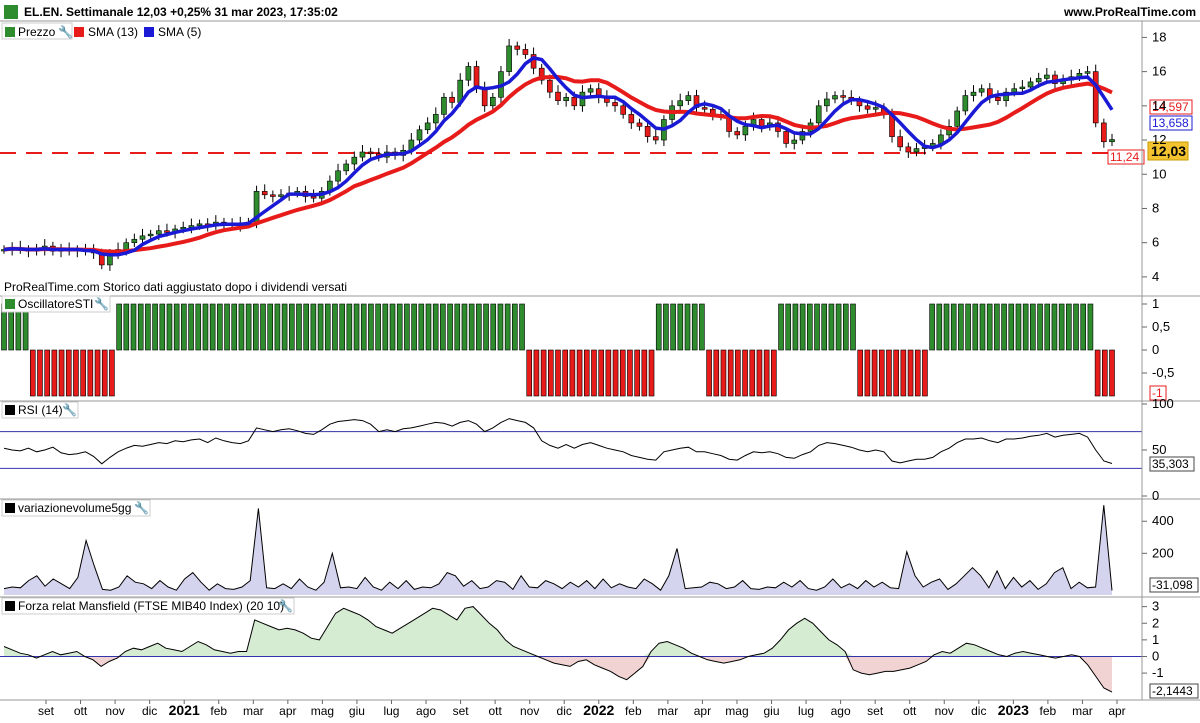  Describe the element at coordinates (772, 711) in the screenshot. I see `x-axis-label: giu` at that location.